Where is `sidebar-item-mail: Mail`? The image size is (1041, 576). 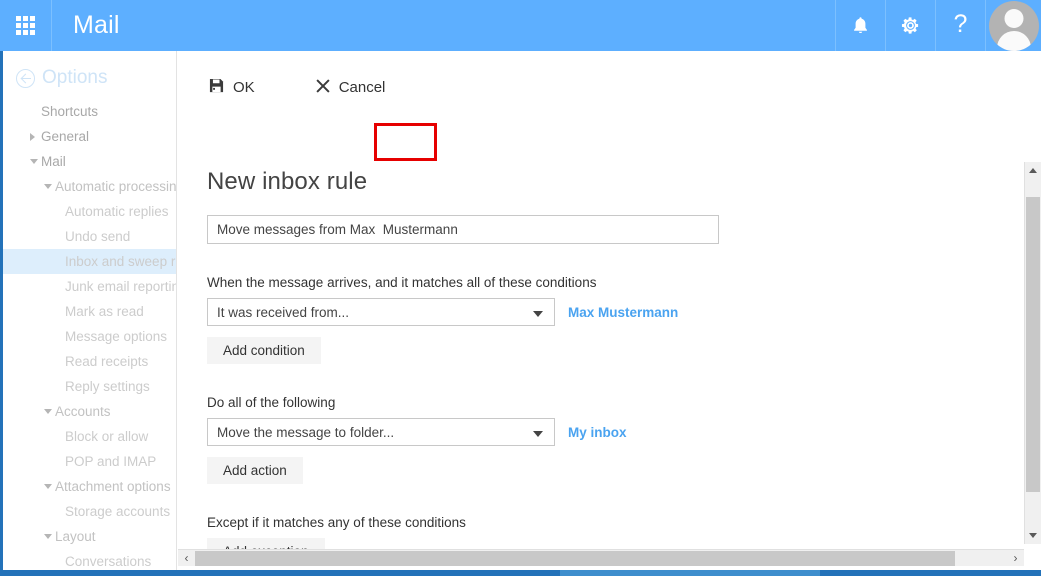
sidebar-item-mail: Mail is located at coordinates (89, 161).